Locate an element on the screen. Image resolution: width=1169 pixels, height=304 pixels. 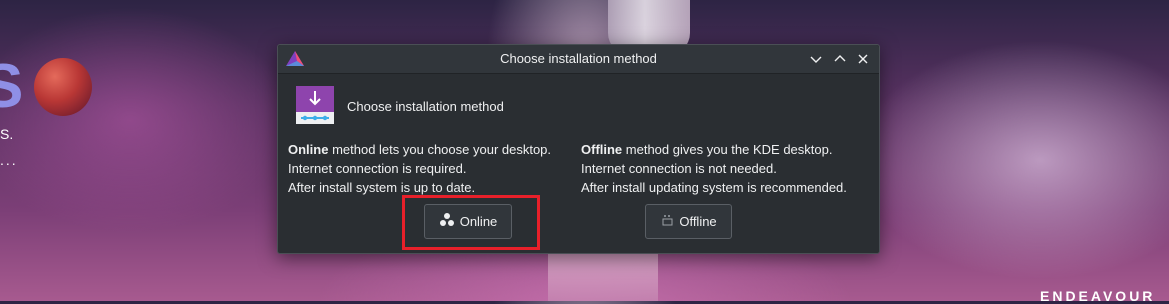
offline-button: Offline is located at coordinates (688, 221).